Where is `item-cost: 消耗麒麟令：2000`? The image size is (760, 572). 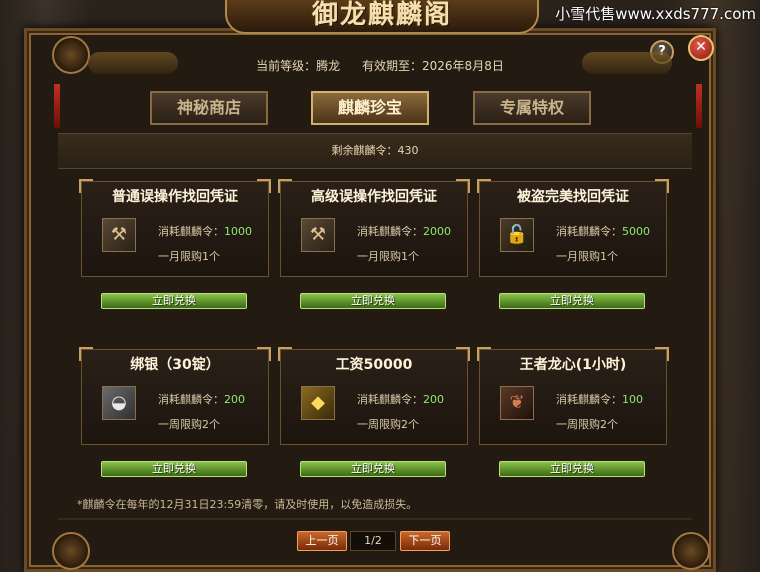
item-cost: 消耗麒麟令：2000 is located at coordinates (404, 231).